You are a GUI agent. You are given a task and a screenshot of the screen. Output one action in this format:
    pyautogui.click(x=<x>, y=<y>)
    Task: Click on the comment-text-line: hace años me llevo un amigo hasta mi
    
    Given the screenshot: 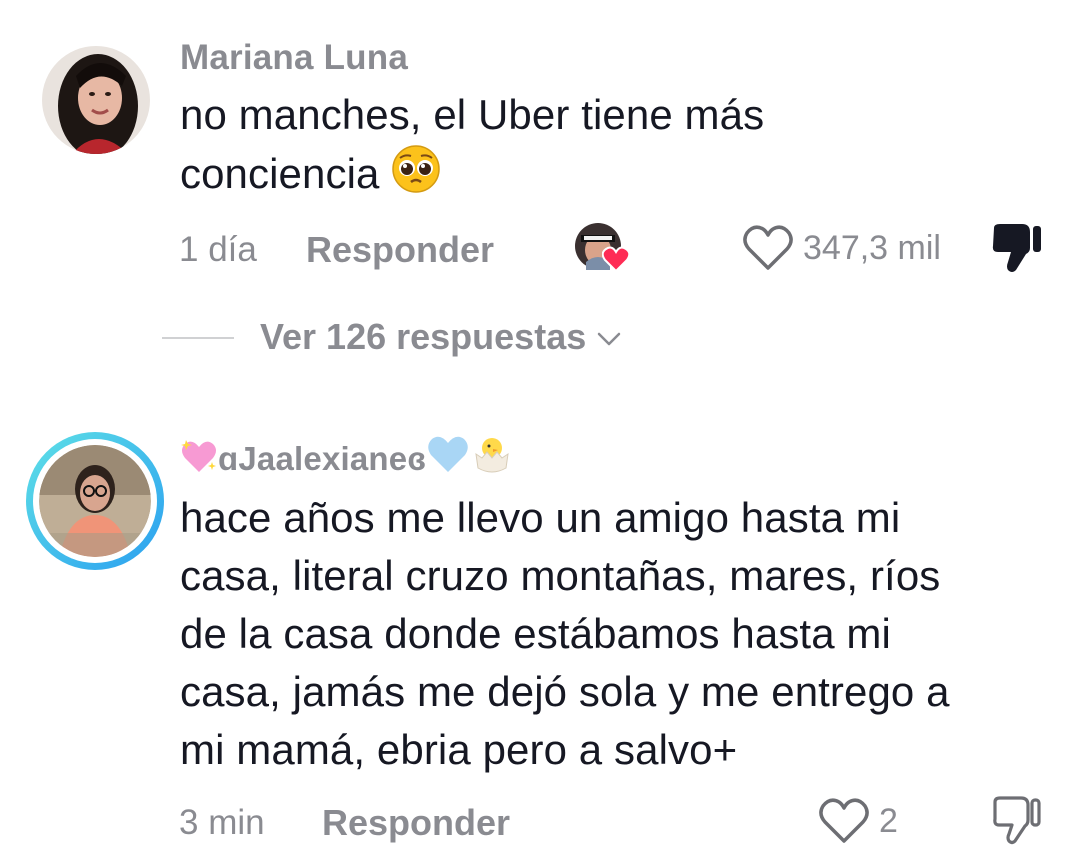 What is the action you would take?
    pyautogui.click(x=540, y=517)
    